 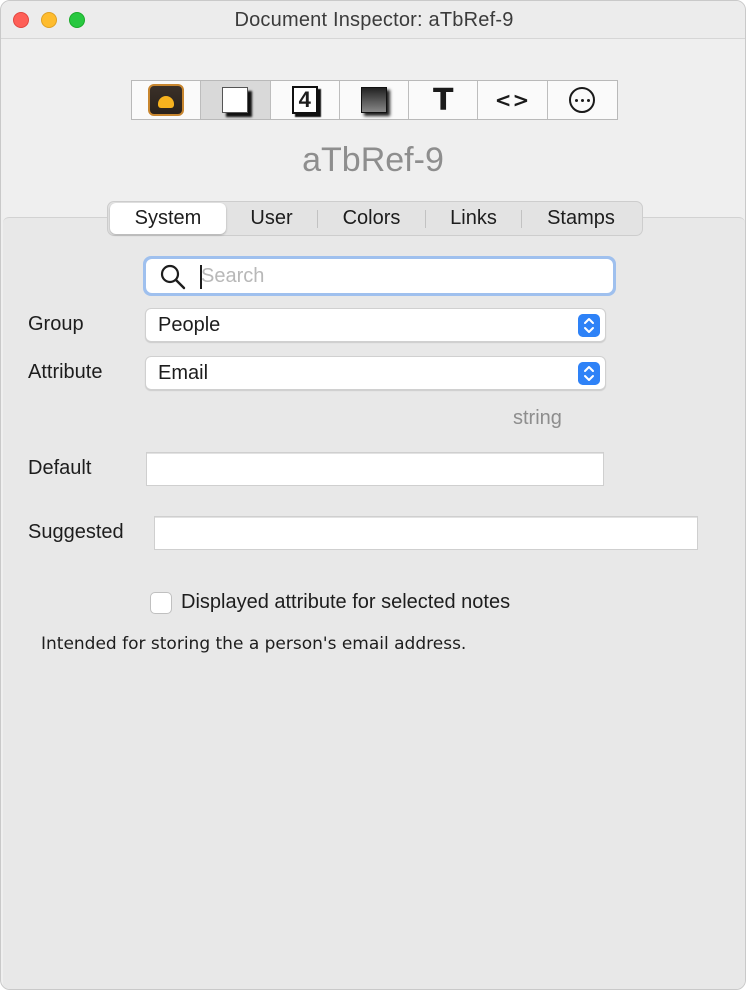 I want to click on attribute-type-hint: string, so click(x=537, y=418).